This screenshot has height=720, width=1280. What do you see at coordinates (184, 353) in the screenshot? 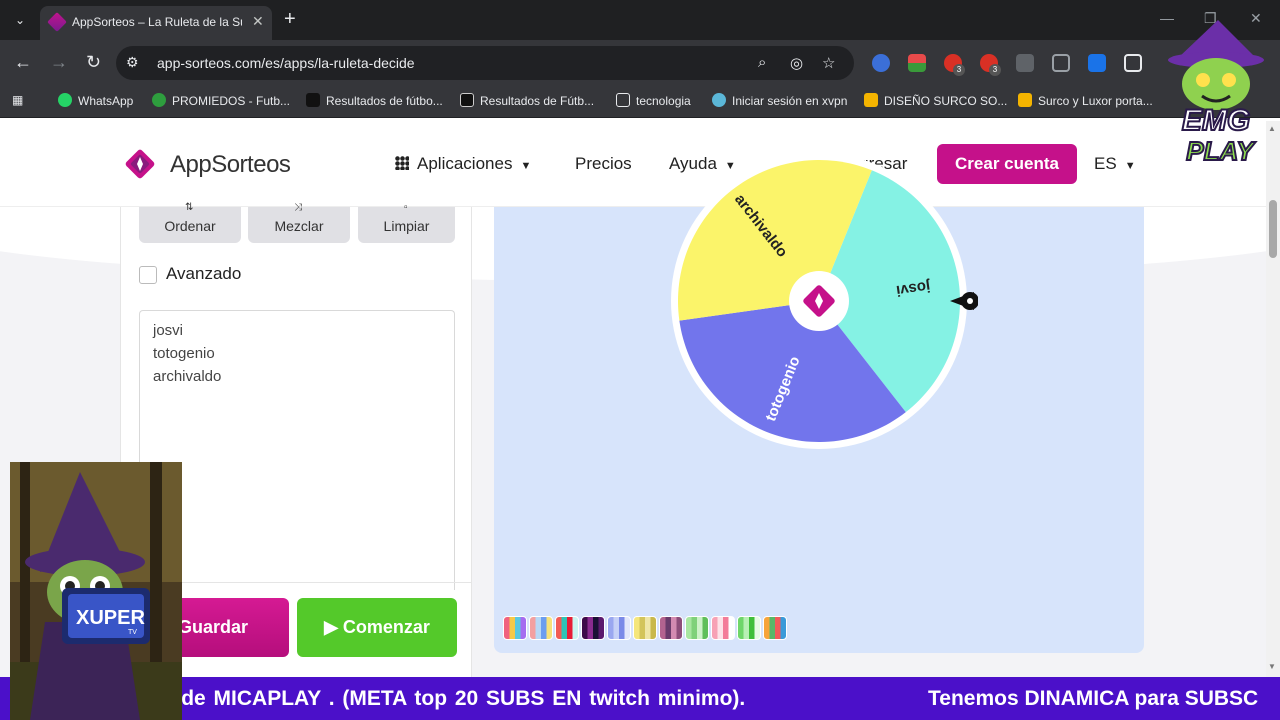
I see `name-entry: totogenio` at bounding box center [184, 353].